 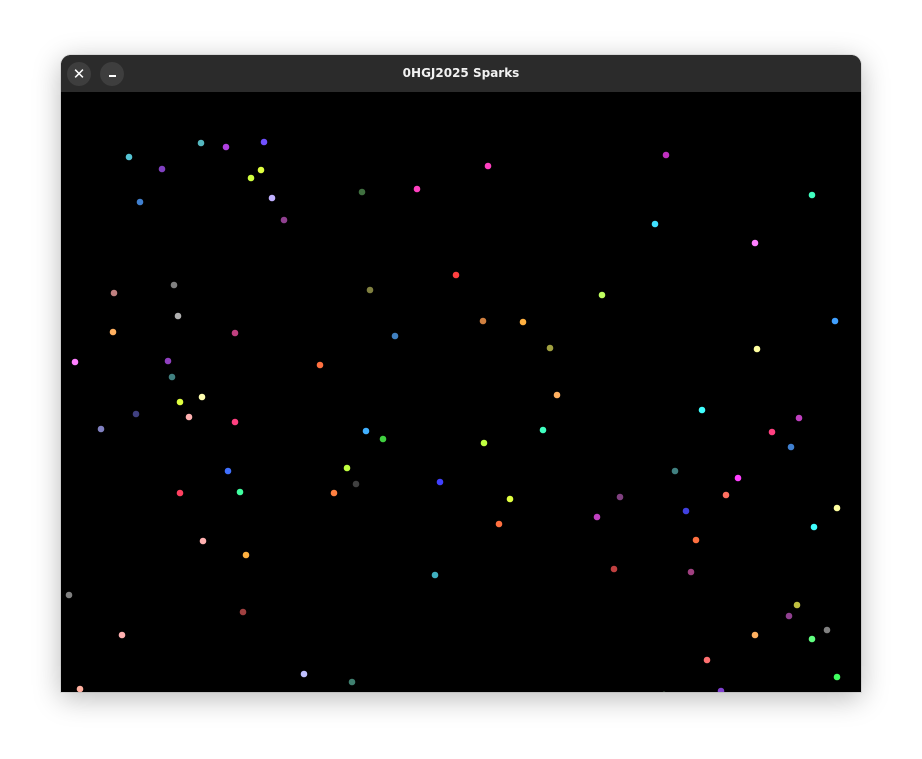 I want to click on title-bar: ✕ 0HGJ2025 Sparks, so click(x=461, y=73).